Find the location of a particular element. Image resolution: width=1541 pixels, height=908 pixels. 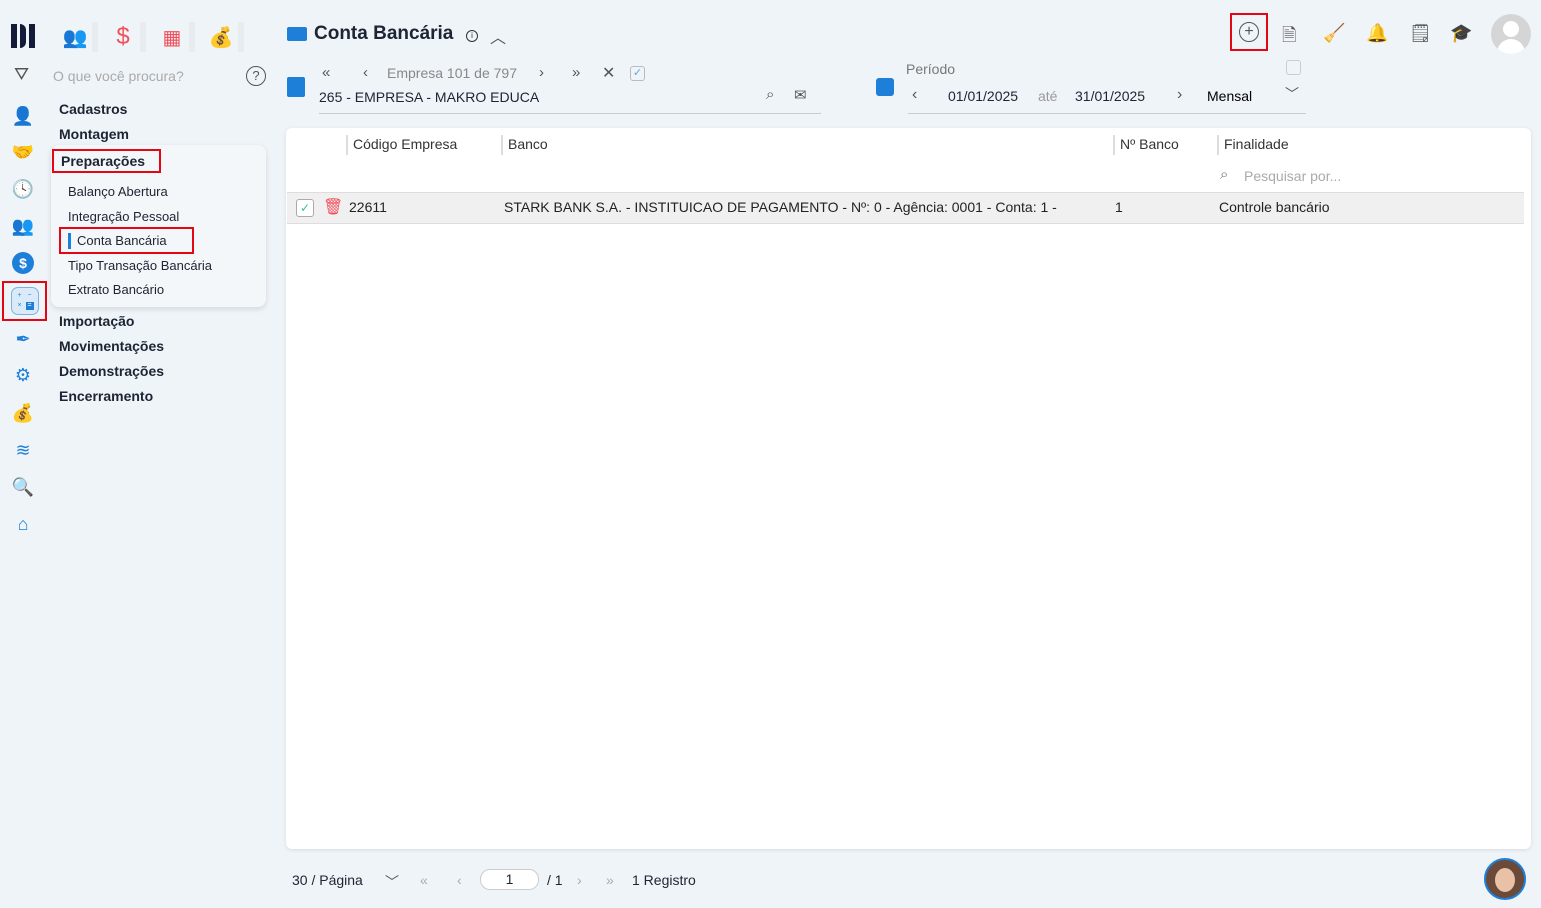

menu-search-input: O que você procura? is located at coordinates (118, 76).